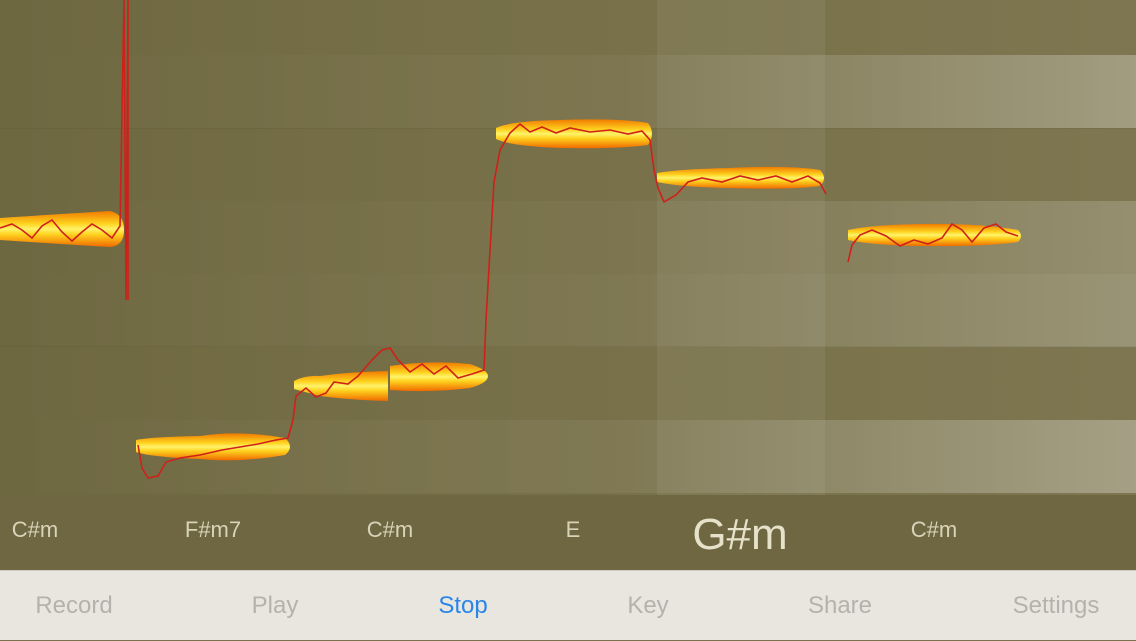 This screenshot has height=641, width=1136. I want to click on settings-button: Settings, so click(1056, 605).